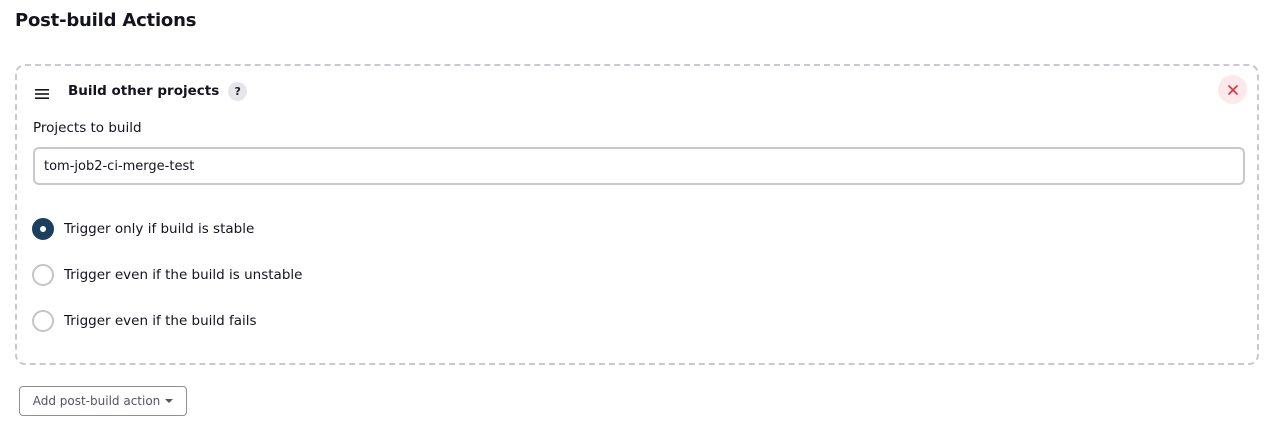 The height and width of the screenshot is (423, 1286). Describe the element at coordinates (169, 401) in the screenshot. I see `caret-down-icon` at that location.